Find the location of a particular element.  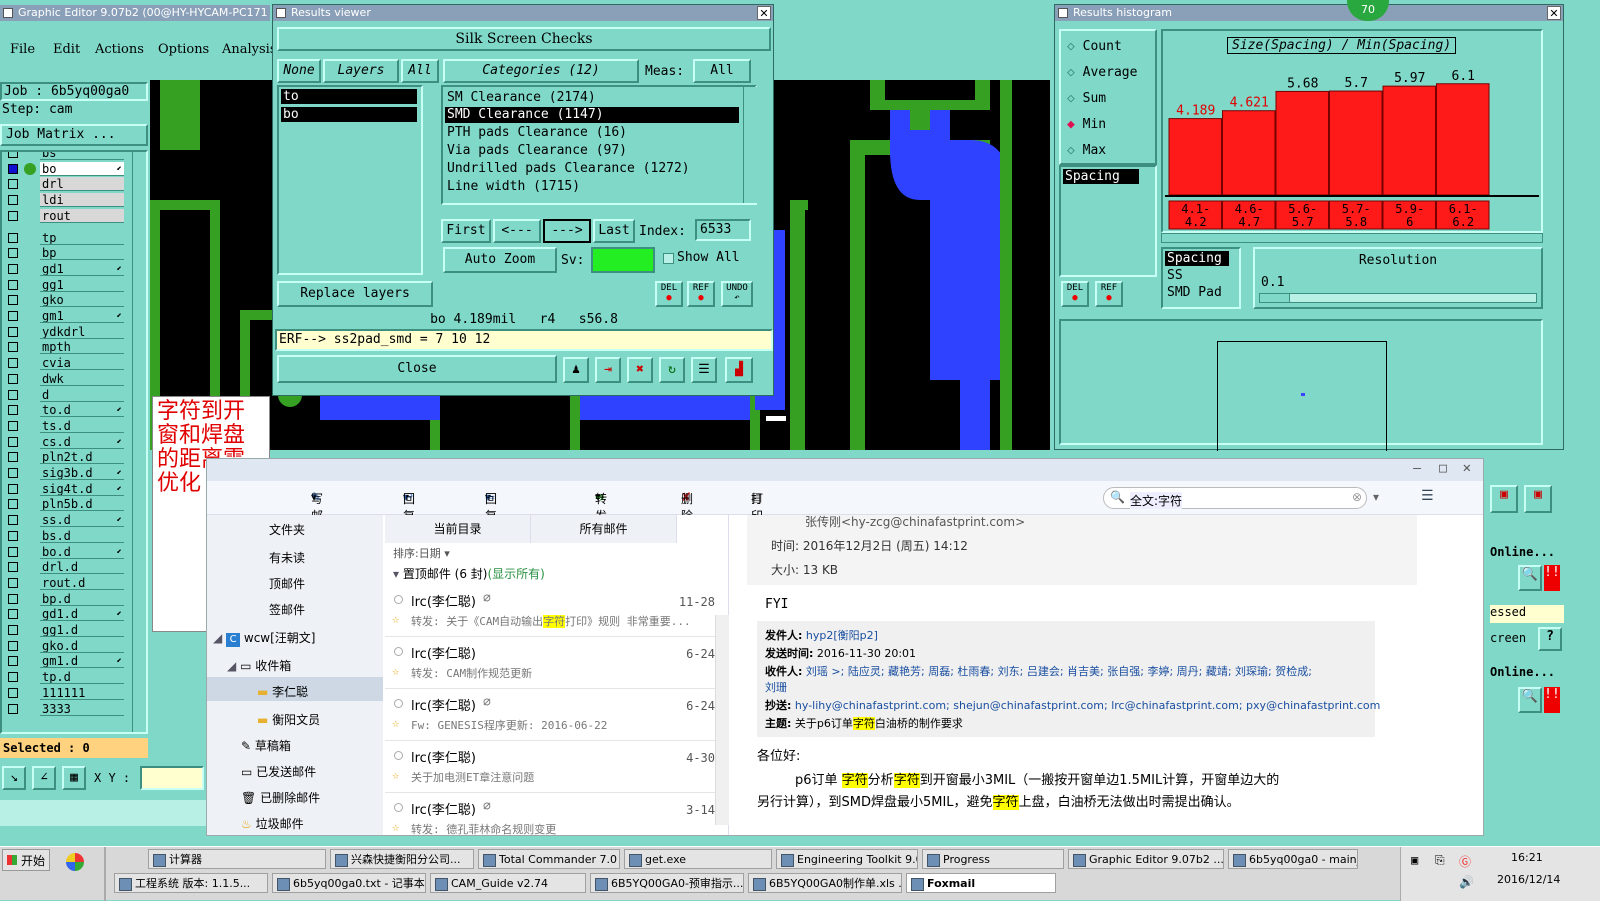

tool-measure-icon: ∠ is located at coordinates (44, 778).